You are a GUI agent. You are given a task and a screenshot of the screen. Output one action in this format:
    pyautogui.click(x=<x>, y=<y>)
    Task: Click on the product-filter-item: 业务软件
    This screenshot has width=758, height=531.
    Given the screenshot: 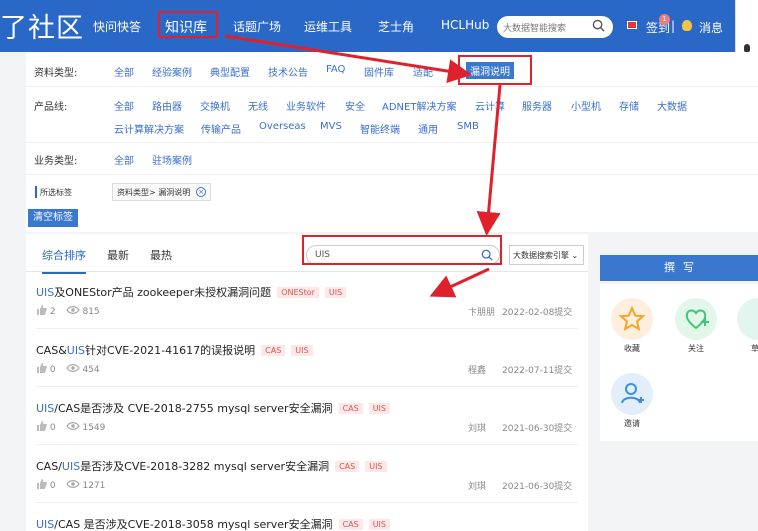 What is the action you would take?
    pyautogui.click(x=306, y=105)
    